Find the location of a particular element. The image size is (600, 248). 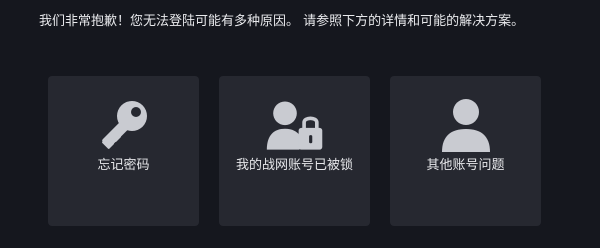

key-icon is located at coordinates (124, 126).